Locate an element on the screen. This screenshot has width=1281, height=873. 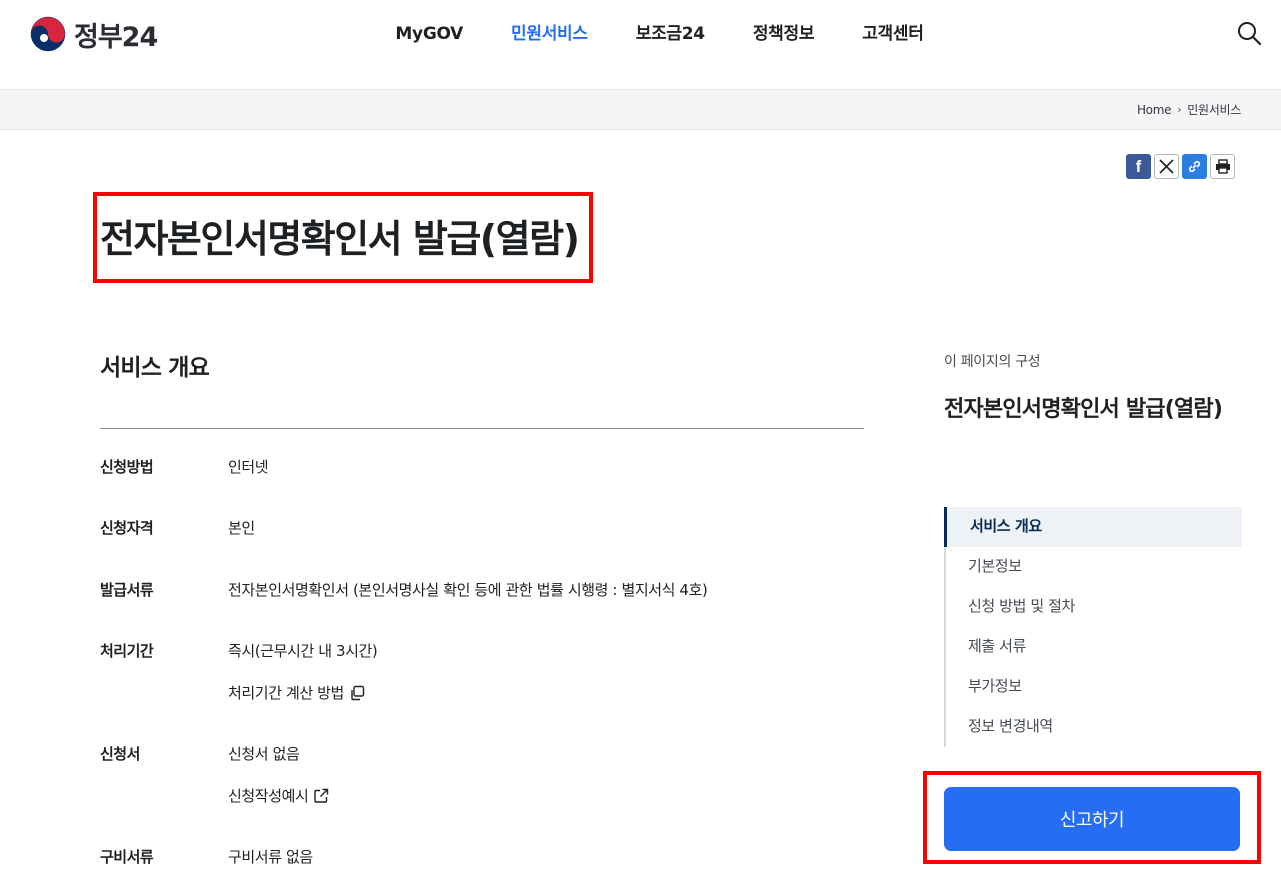
share-toolbar: f is located at coordinates (1180, 166).